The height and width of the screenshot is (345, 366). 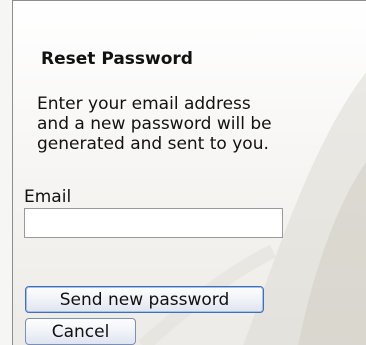 I want to click on email-label: Email, so click(x=48, y=197).